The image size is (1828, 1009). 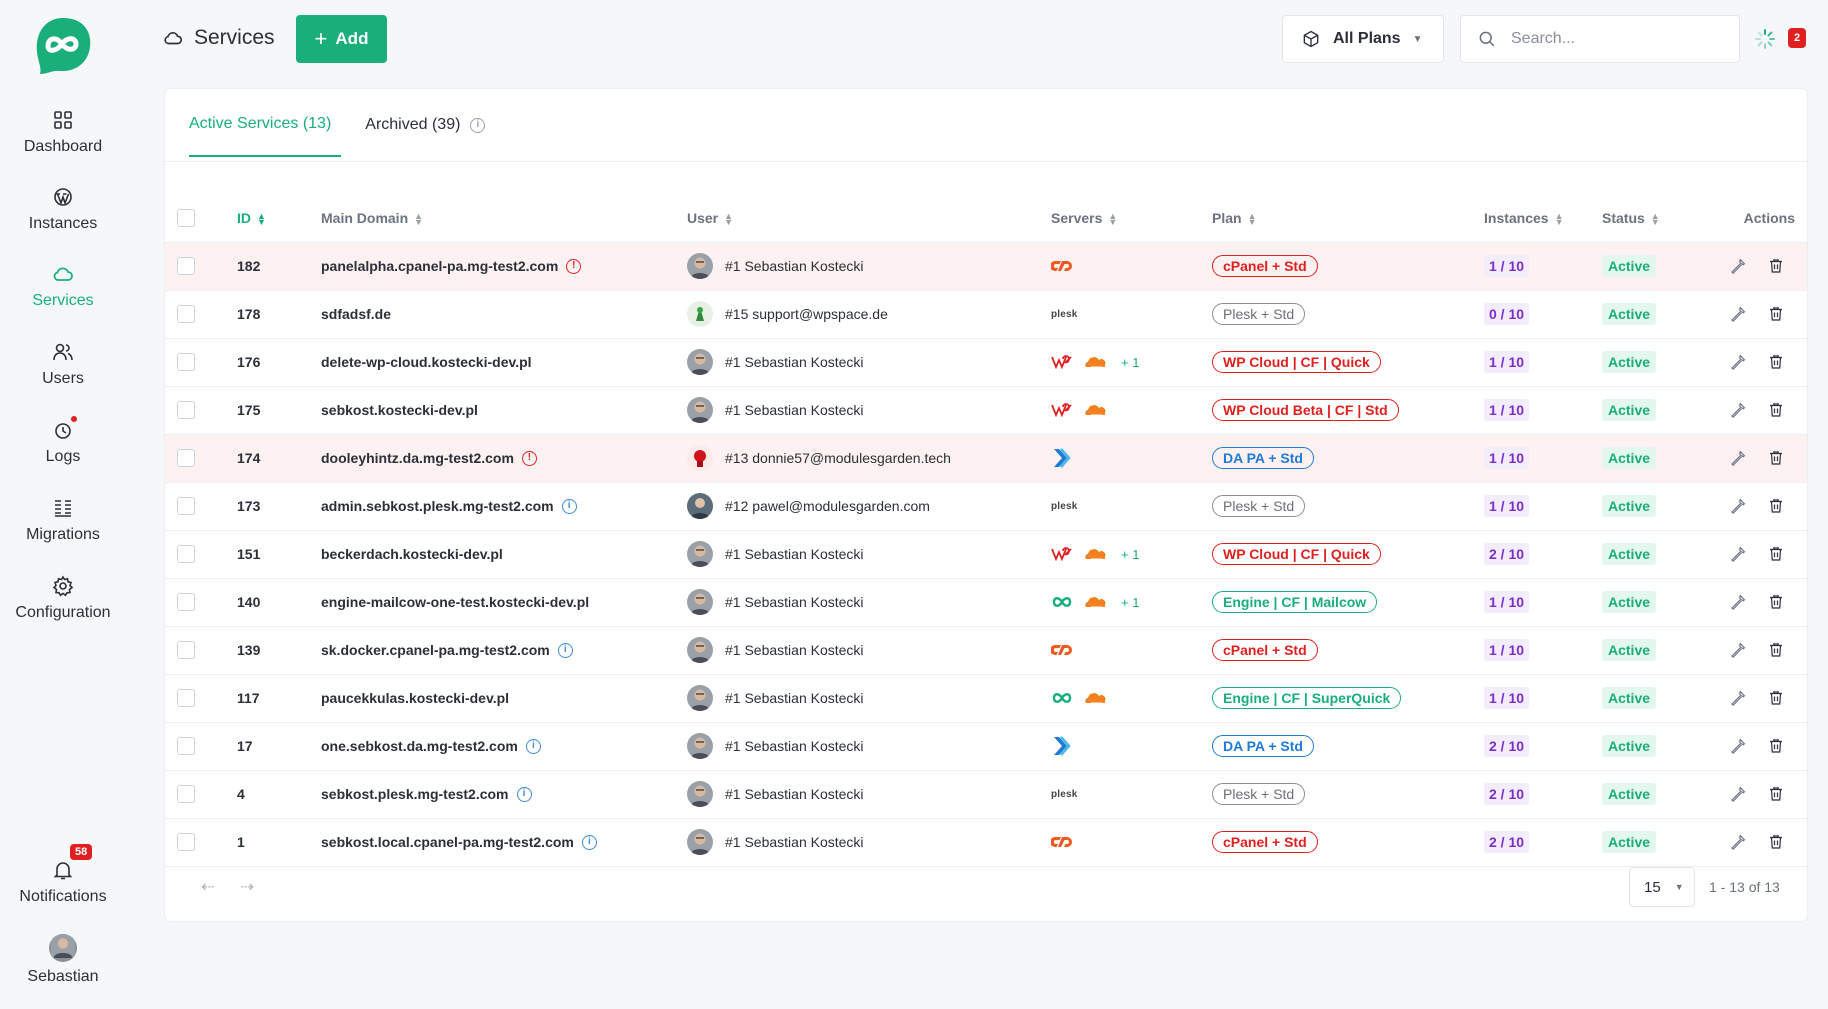 What do you see at coordinates (399, 410) in the screenshot?
I see `main-domain-link: sebkost.kostecki-dev.pl` at bounding box center [399, 410].